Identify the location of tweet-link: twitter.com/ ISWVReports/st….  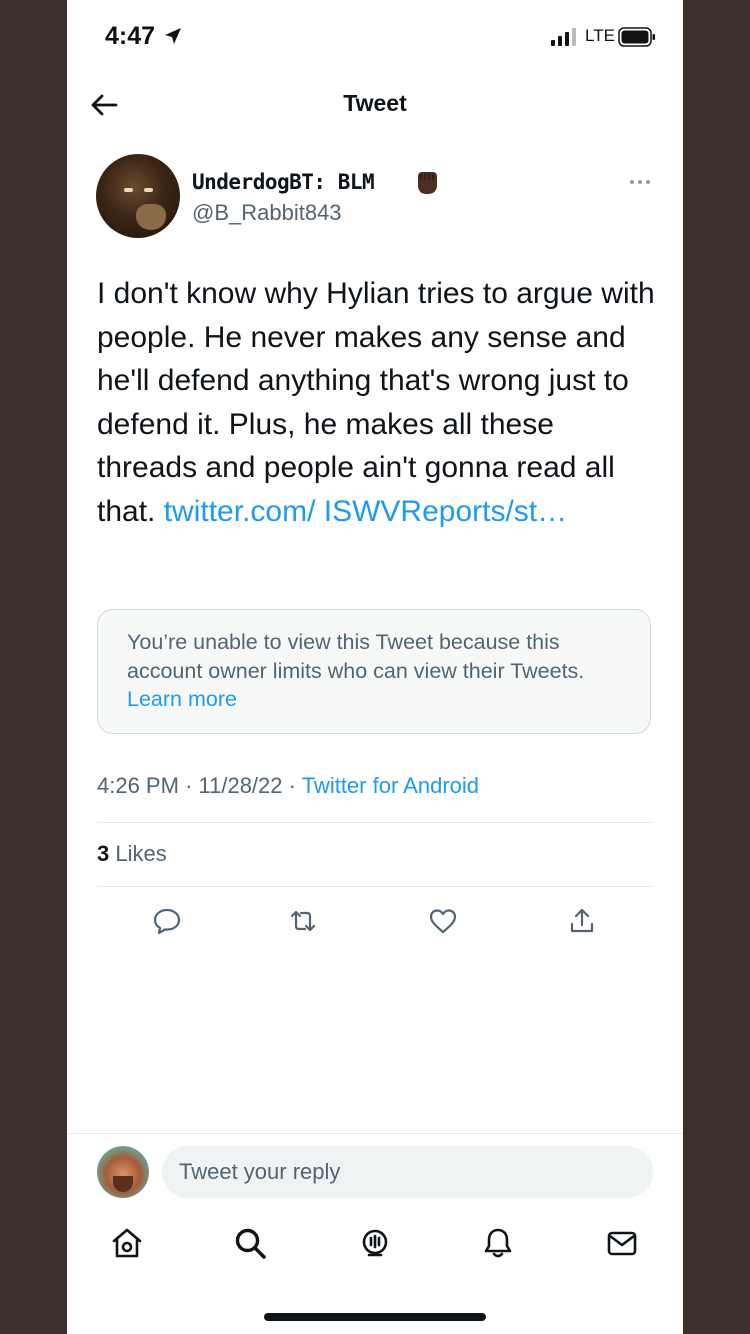
(365, 511).